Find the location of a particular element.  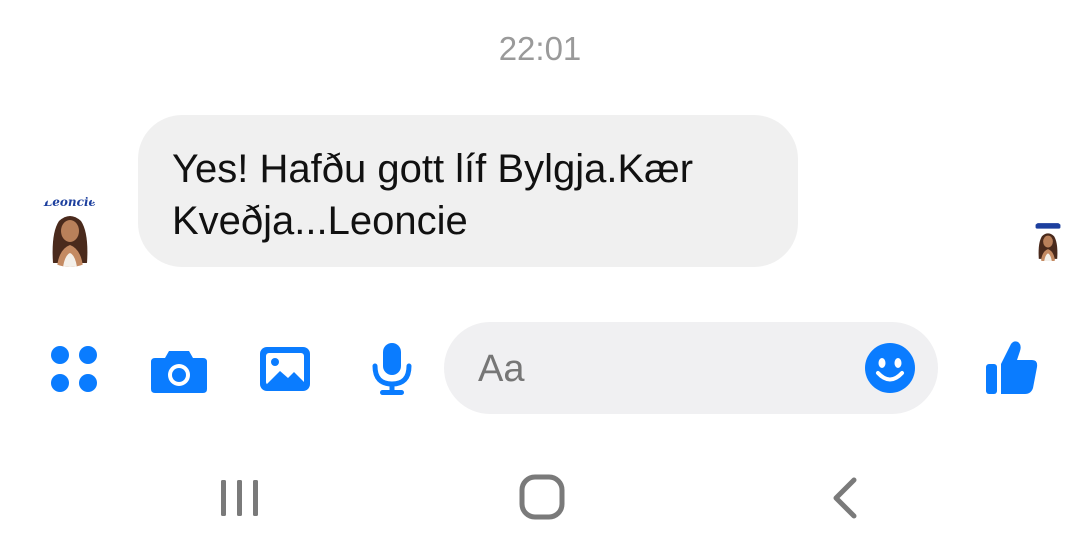

home-icon is located at coordinates (542, 497).